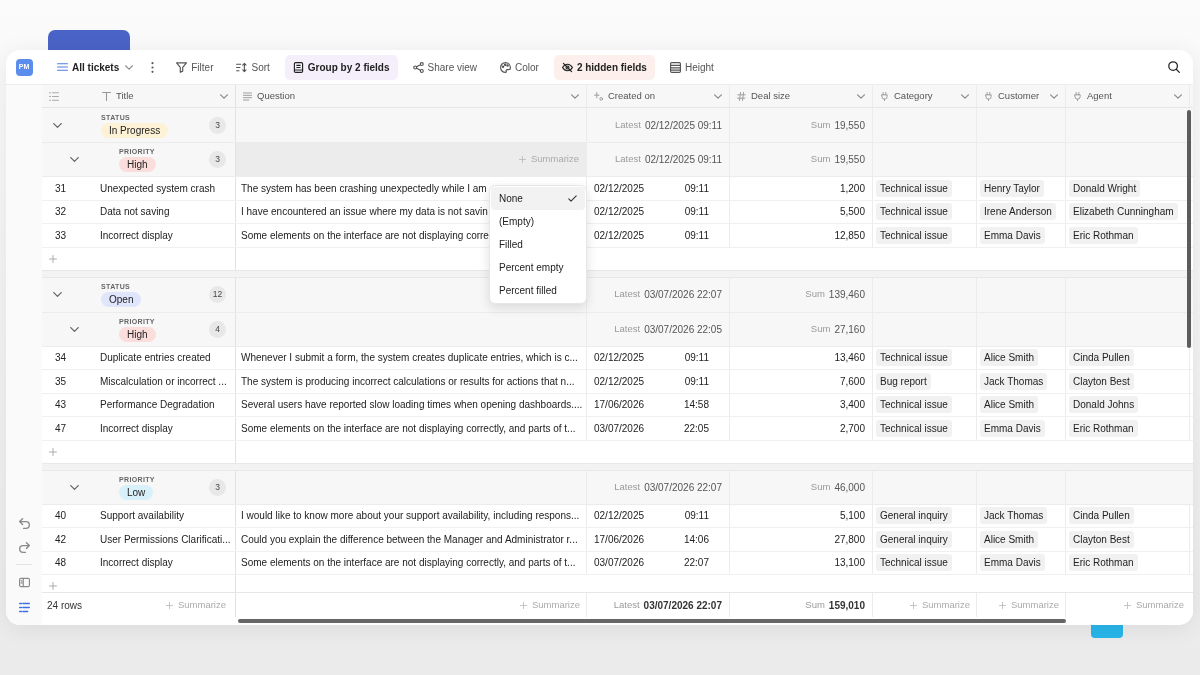 The width and height of the screenshot is (1200, 675). Describe the element at coordinates (54, 96) in the screenshot. I see `row-numbers-icon` at that location.